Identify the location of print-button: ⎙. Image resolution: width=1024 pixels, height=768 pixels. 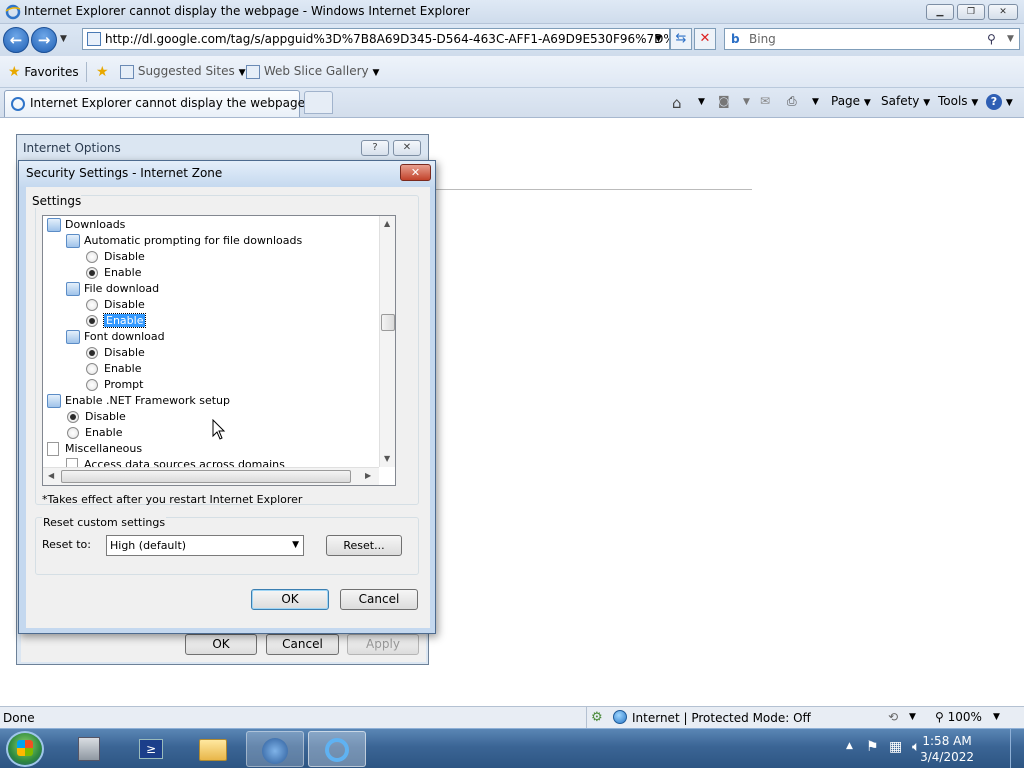
(792, 101).